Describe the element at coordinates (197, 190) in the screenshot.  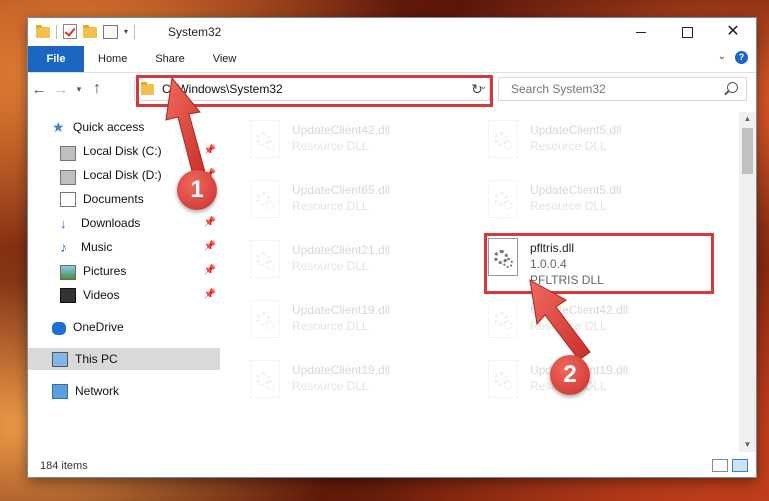
I see `step-badge-1: 1` at that location.